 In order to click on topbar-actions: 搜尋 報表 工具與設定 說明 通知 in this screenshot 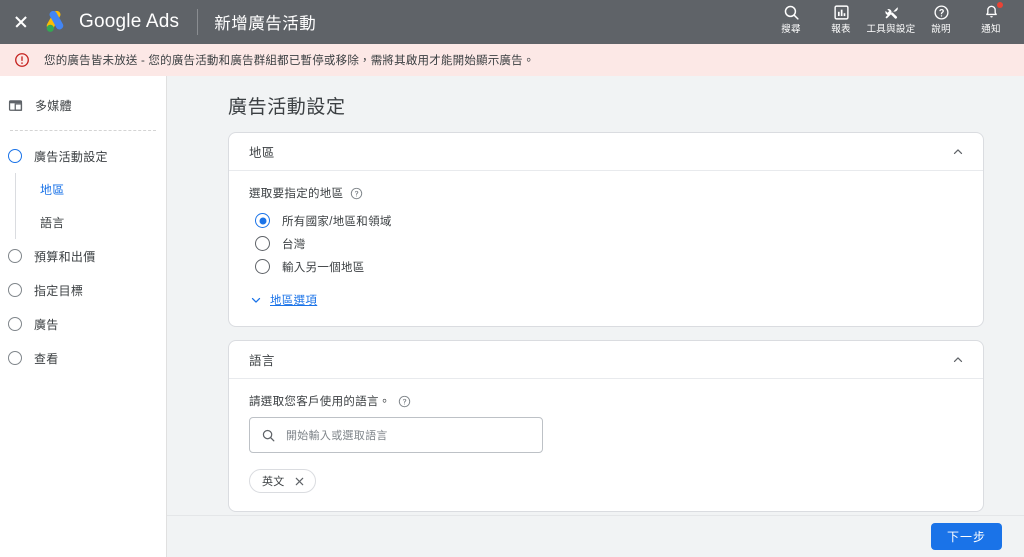, I will do `click(895, 22)`.